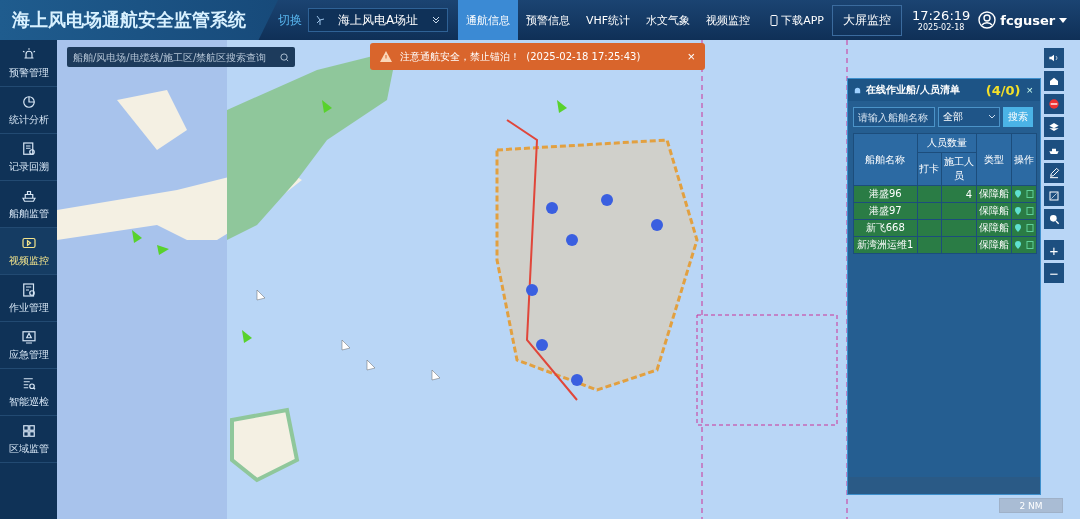  What do you see at coordinates (28, 308) in the screenshot?
I see `sidebar-label: 作业管理` at bounding box center [28, 308].